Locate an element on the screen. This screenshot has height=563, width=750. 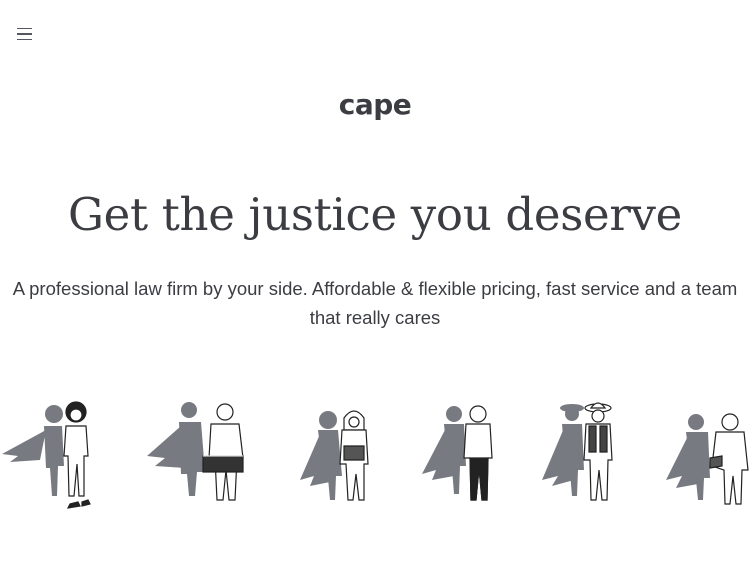
hero-title: Get the justice you deserve is located at coordinates (375, 214).